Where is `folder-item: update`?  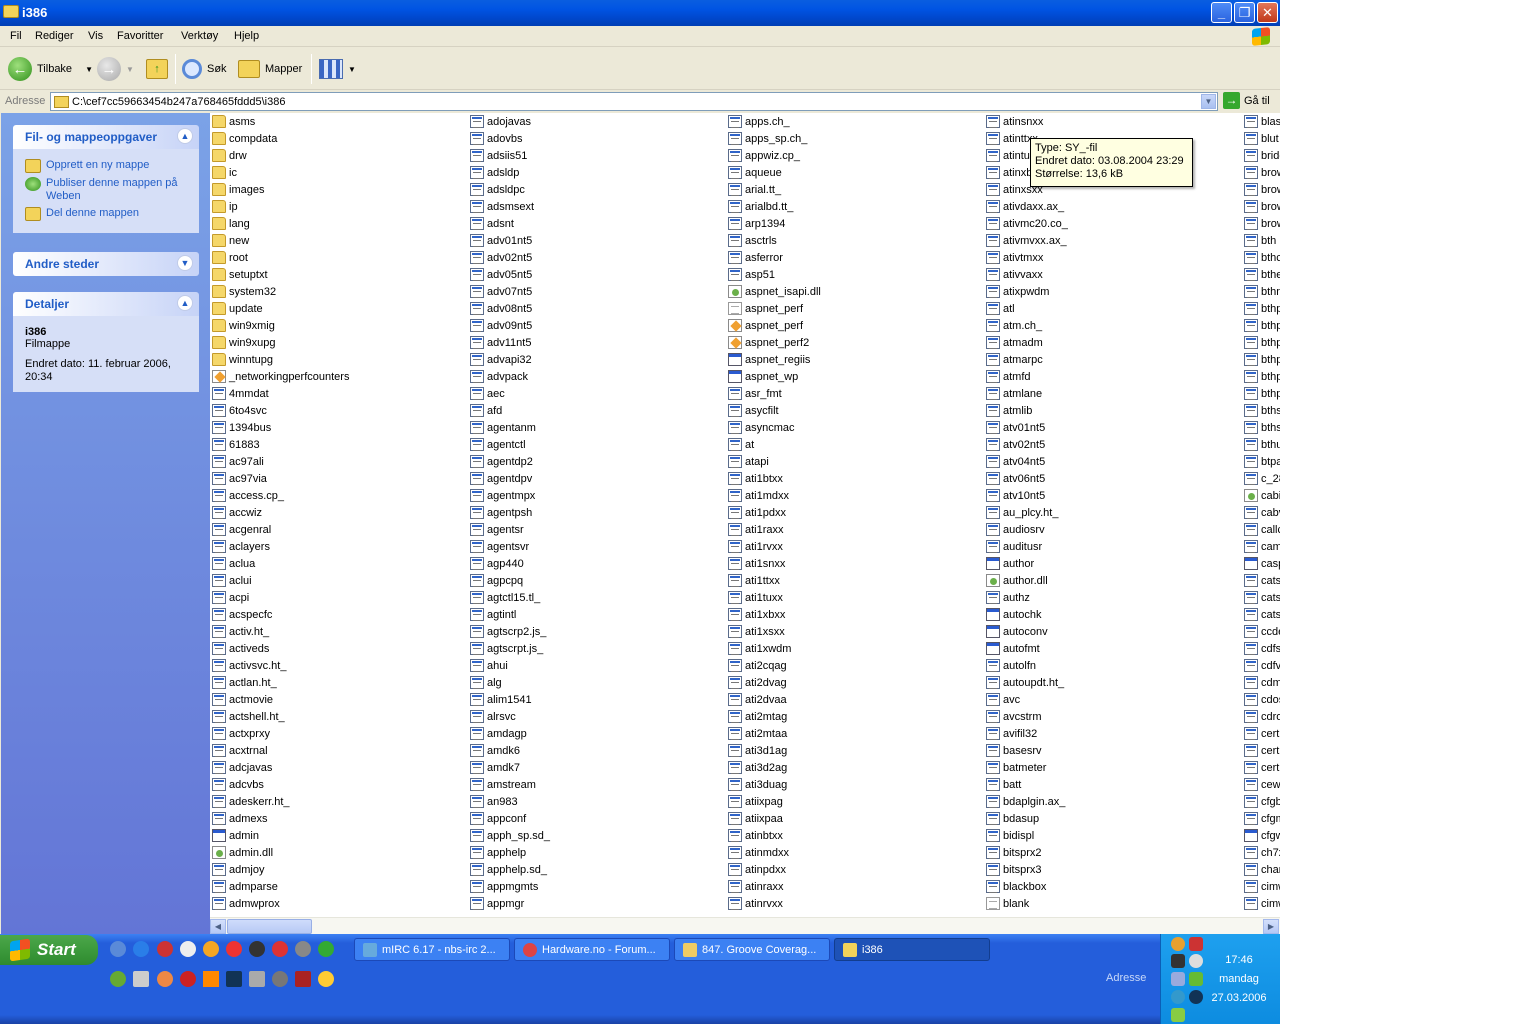
folder-item: update is located at coordinates (280, 308).